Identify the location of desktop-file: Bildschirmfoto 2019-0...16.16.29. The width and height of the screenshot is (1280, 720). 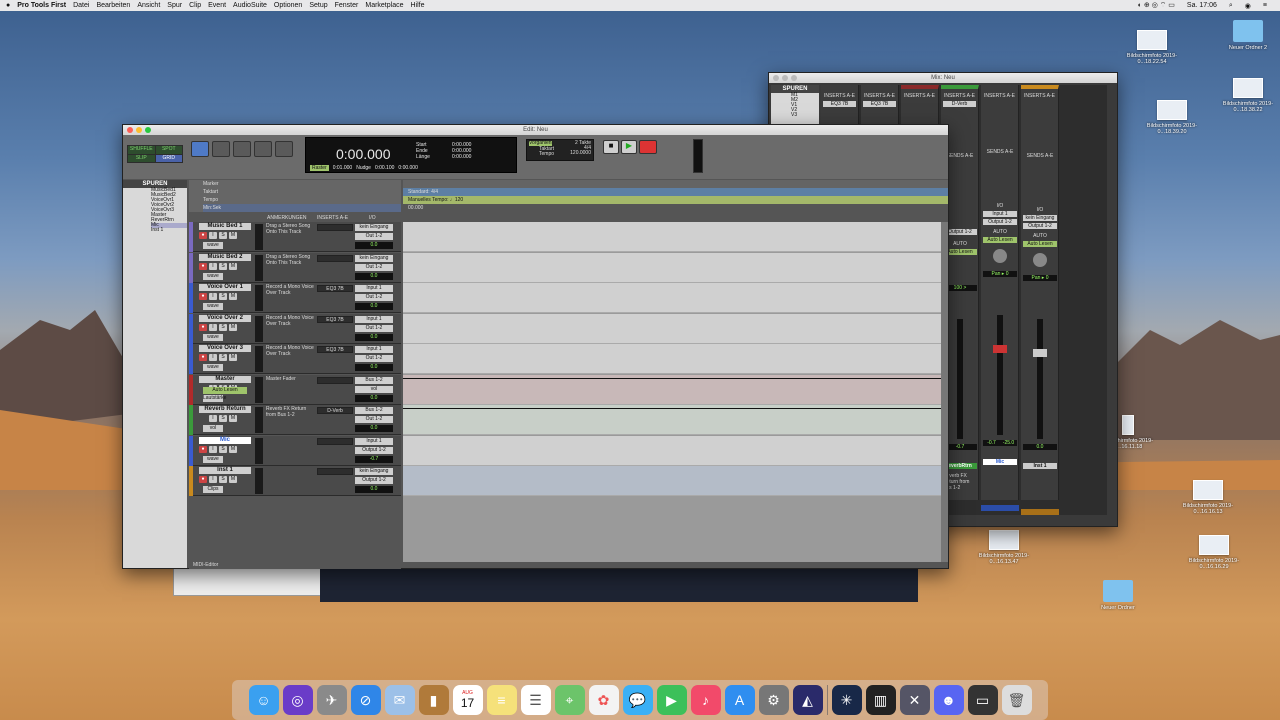
(1214, 552).